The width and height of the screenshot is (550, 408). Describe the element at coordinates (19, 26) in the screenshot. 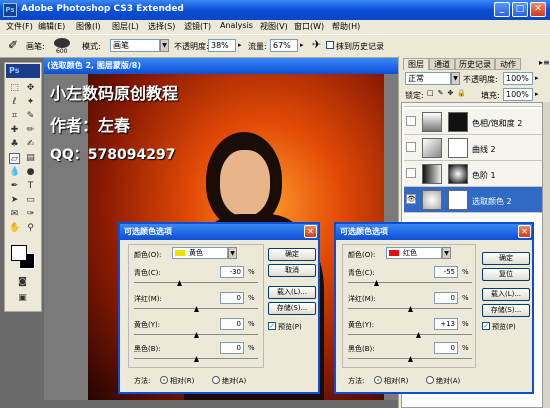

I see `menu-file: 文件(F)` at that location.